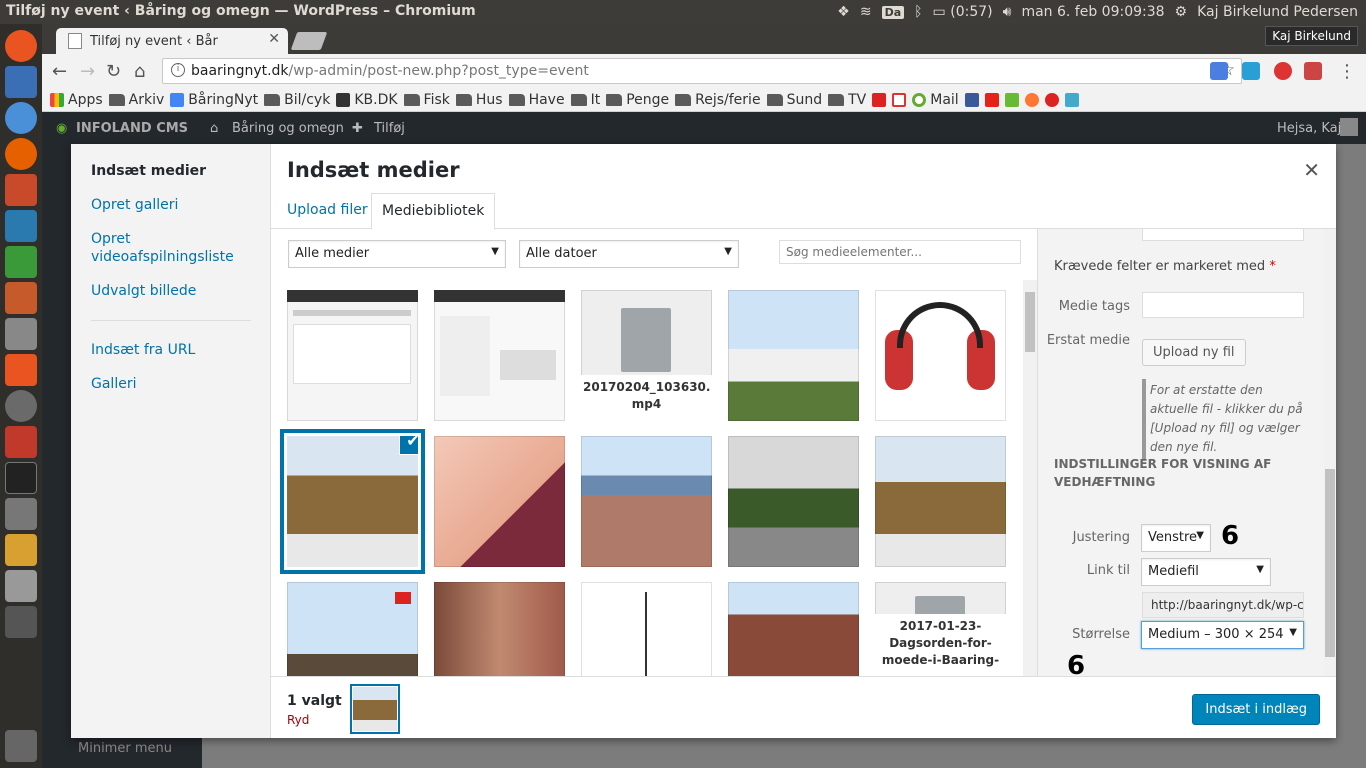 This screenshot has height=768, width=1366. What do you see at coordinates (21, 190) in the screenshot?
I see `files-icon` at bounding box center [21, 190].